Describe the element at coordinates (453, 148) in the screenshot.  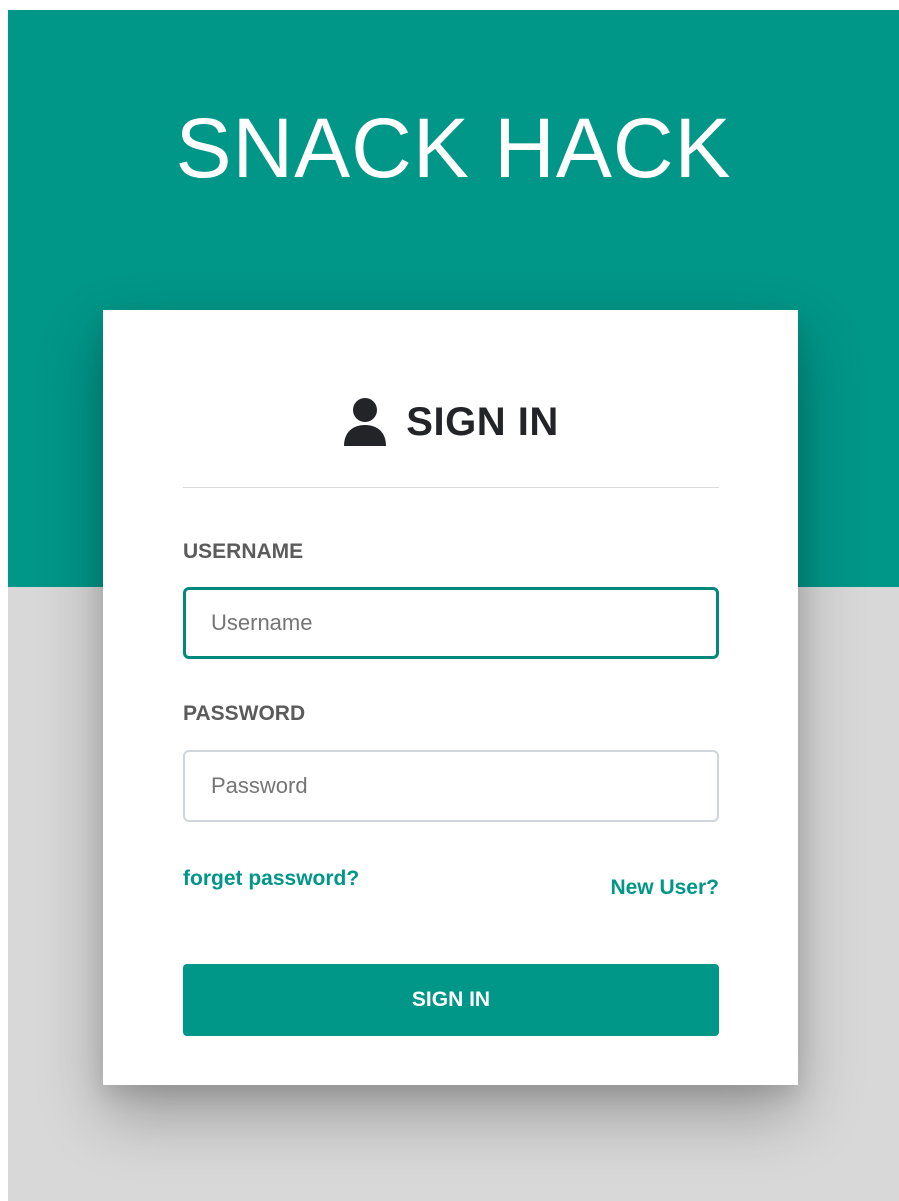
I see `brand-title: SNACK HACK` at that location.